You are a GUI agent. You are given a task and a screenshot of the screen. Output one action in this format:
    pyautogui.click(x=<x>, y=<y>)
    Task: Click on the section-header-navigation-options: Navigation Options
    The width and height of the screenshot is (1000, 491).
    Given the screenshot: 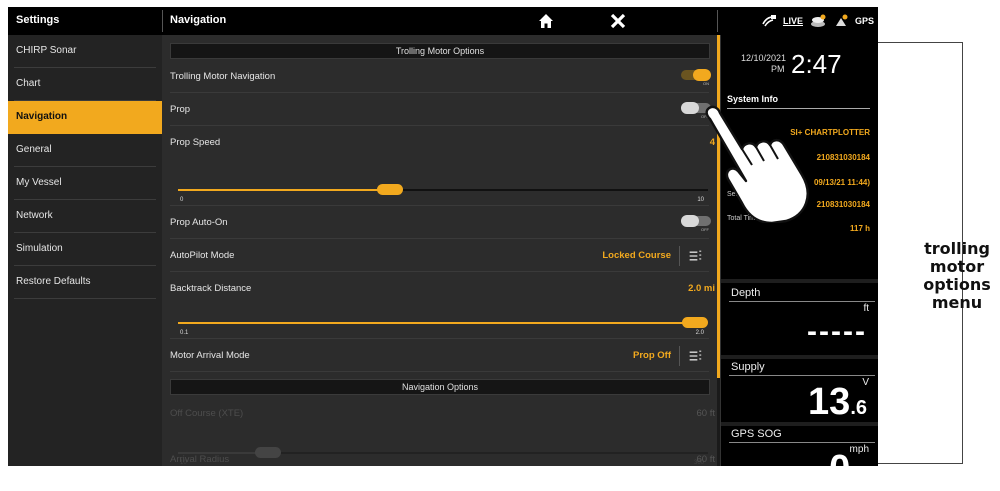 What is the action you would take?
    pyautogui.click(x=440, y=387)
    